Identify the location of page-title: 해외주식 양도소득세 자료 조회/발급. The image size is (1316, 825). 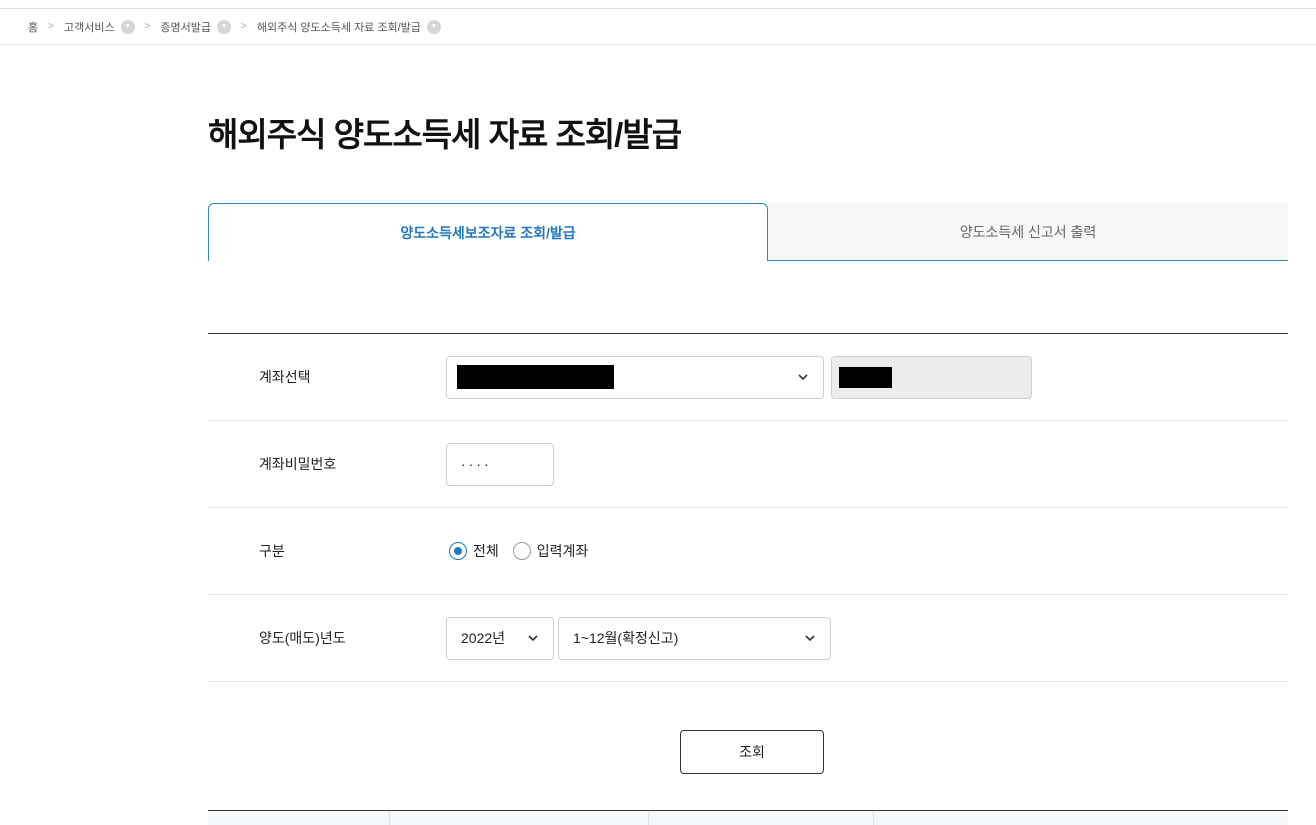
(445, 134).